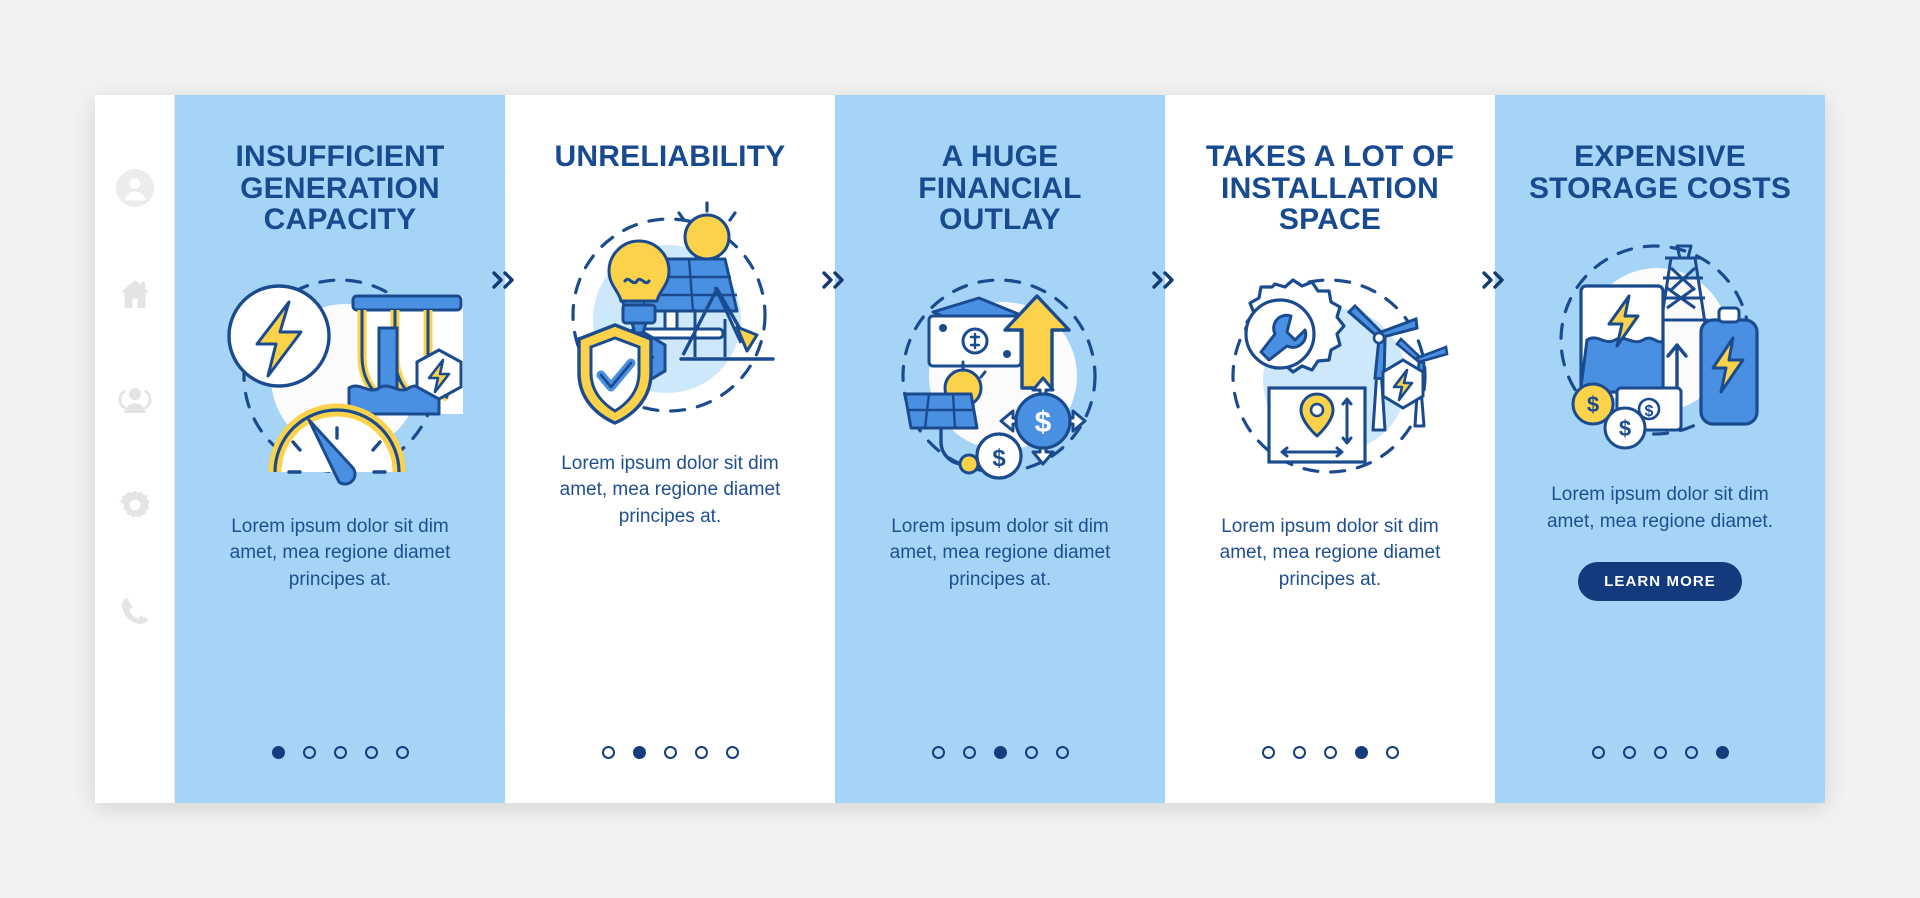  What do you see at coordinates (135, 449) in the screenshot?
I see `app-sidebar` at bounding box center [135, 449].